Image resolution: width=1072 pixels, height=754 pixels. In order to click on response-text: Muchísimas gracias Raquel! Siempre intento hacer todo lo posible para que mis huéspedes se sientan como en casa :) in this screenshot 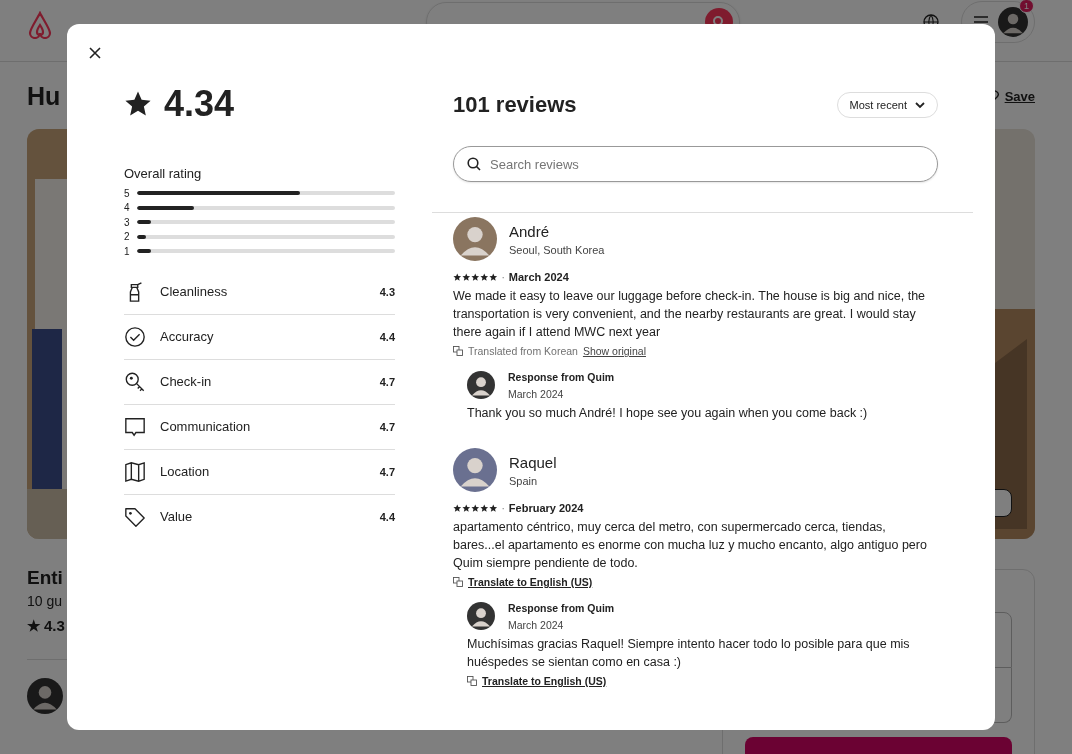, I will do `click(689, 653)`.